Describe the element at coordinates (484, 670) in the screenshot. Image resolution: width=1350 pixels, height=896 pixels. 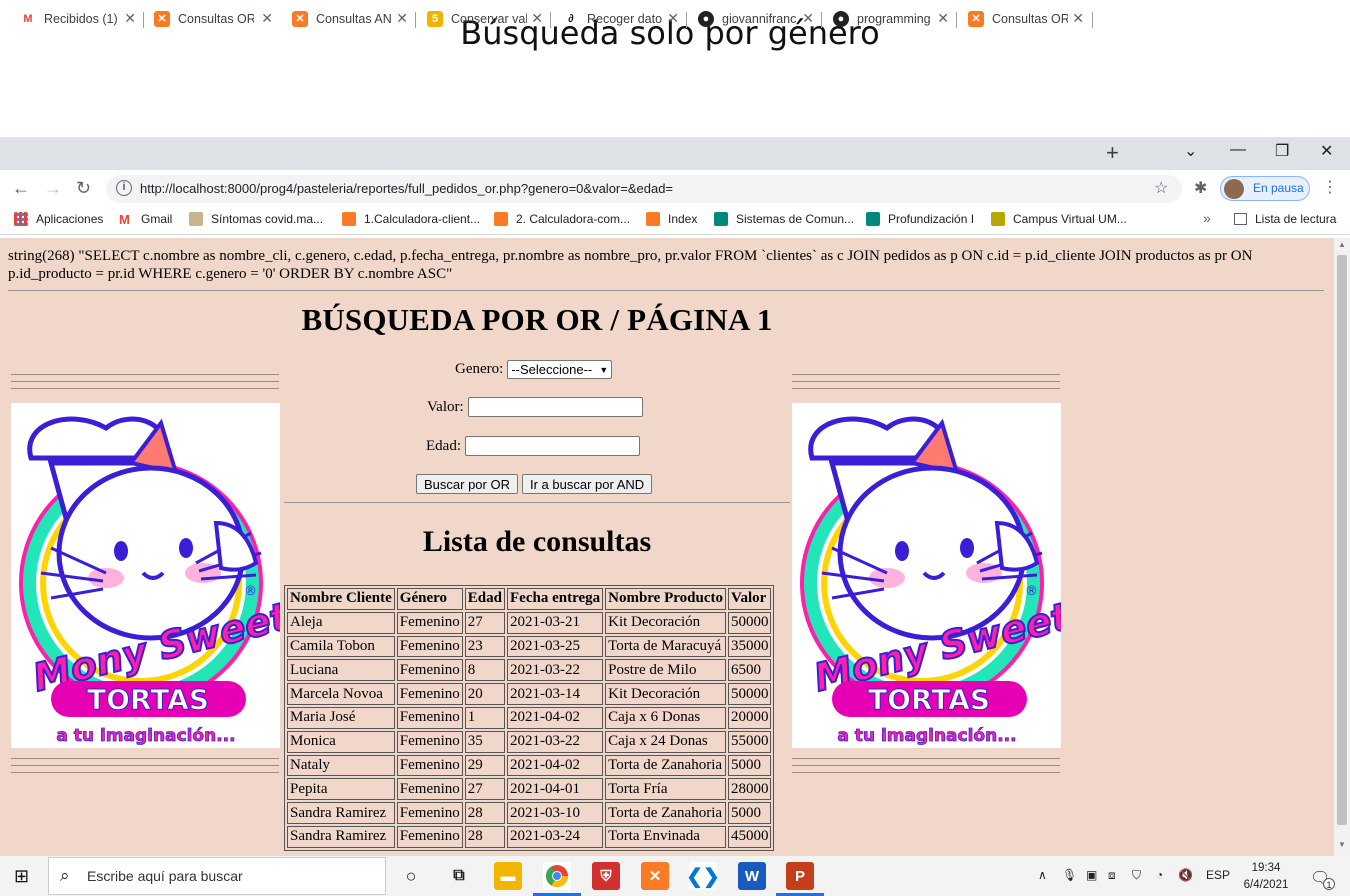
I see `table-cell: 8` at that location.